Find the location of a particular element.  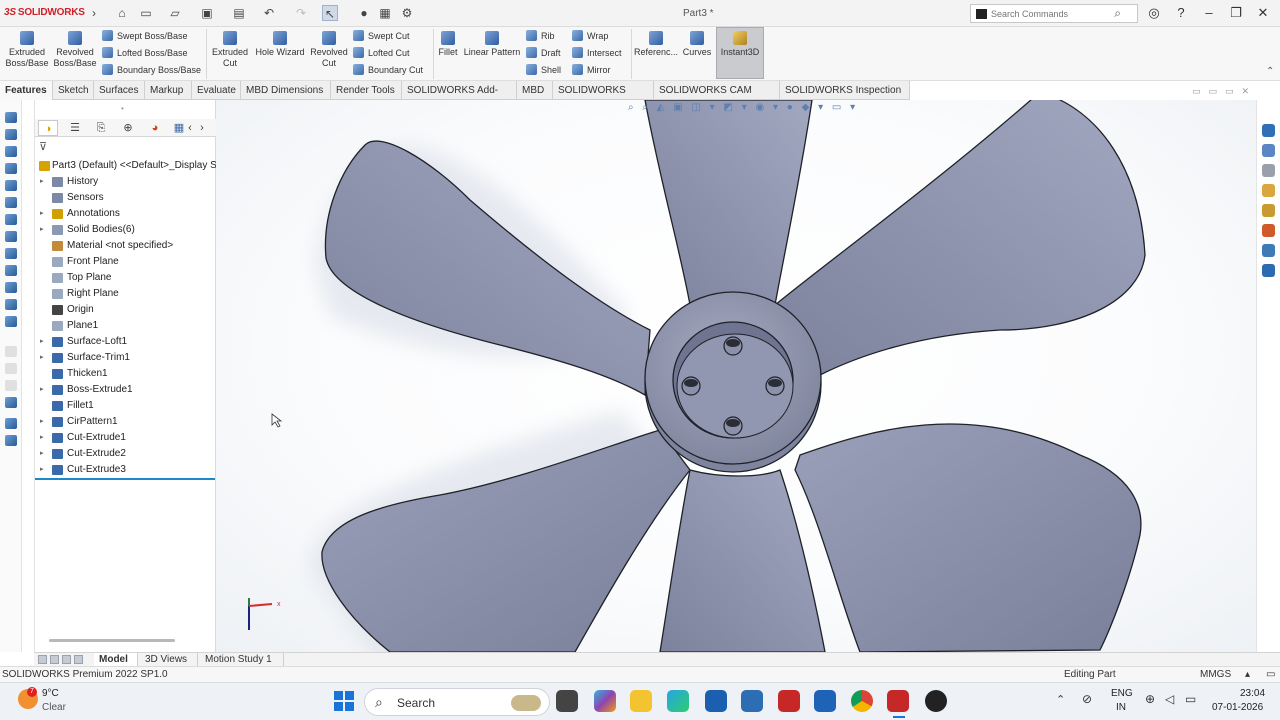

next-tab-icon is located at coordinates (66, 659).